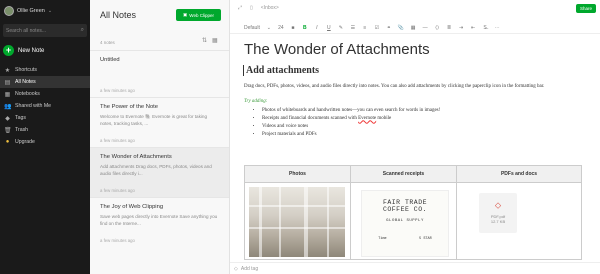 This screenshot has height=274, width=600. Describe the element at coordinates (45, 142) in the screenshot. I see `sidebar-item-upgrade: ● Upgrade` at that location.